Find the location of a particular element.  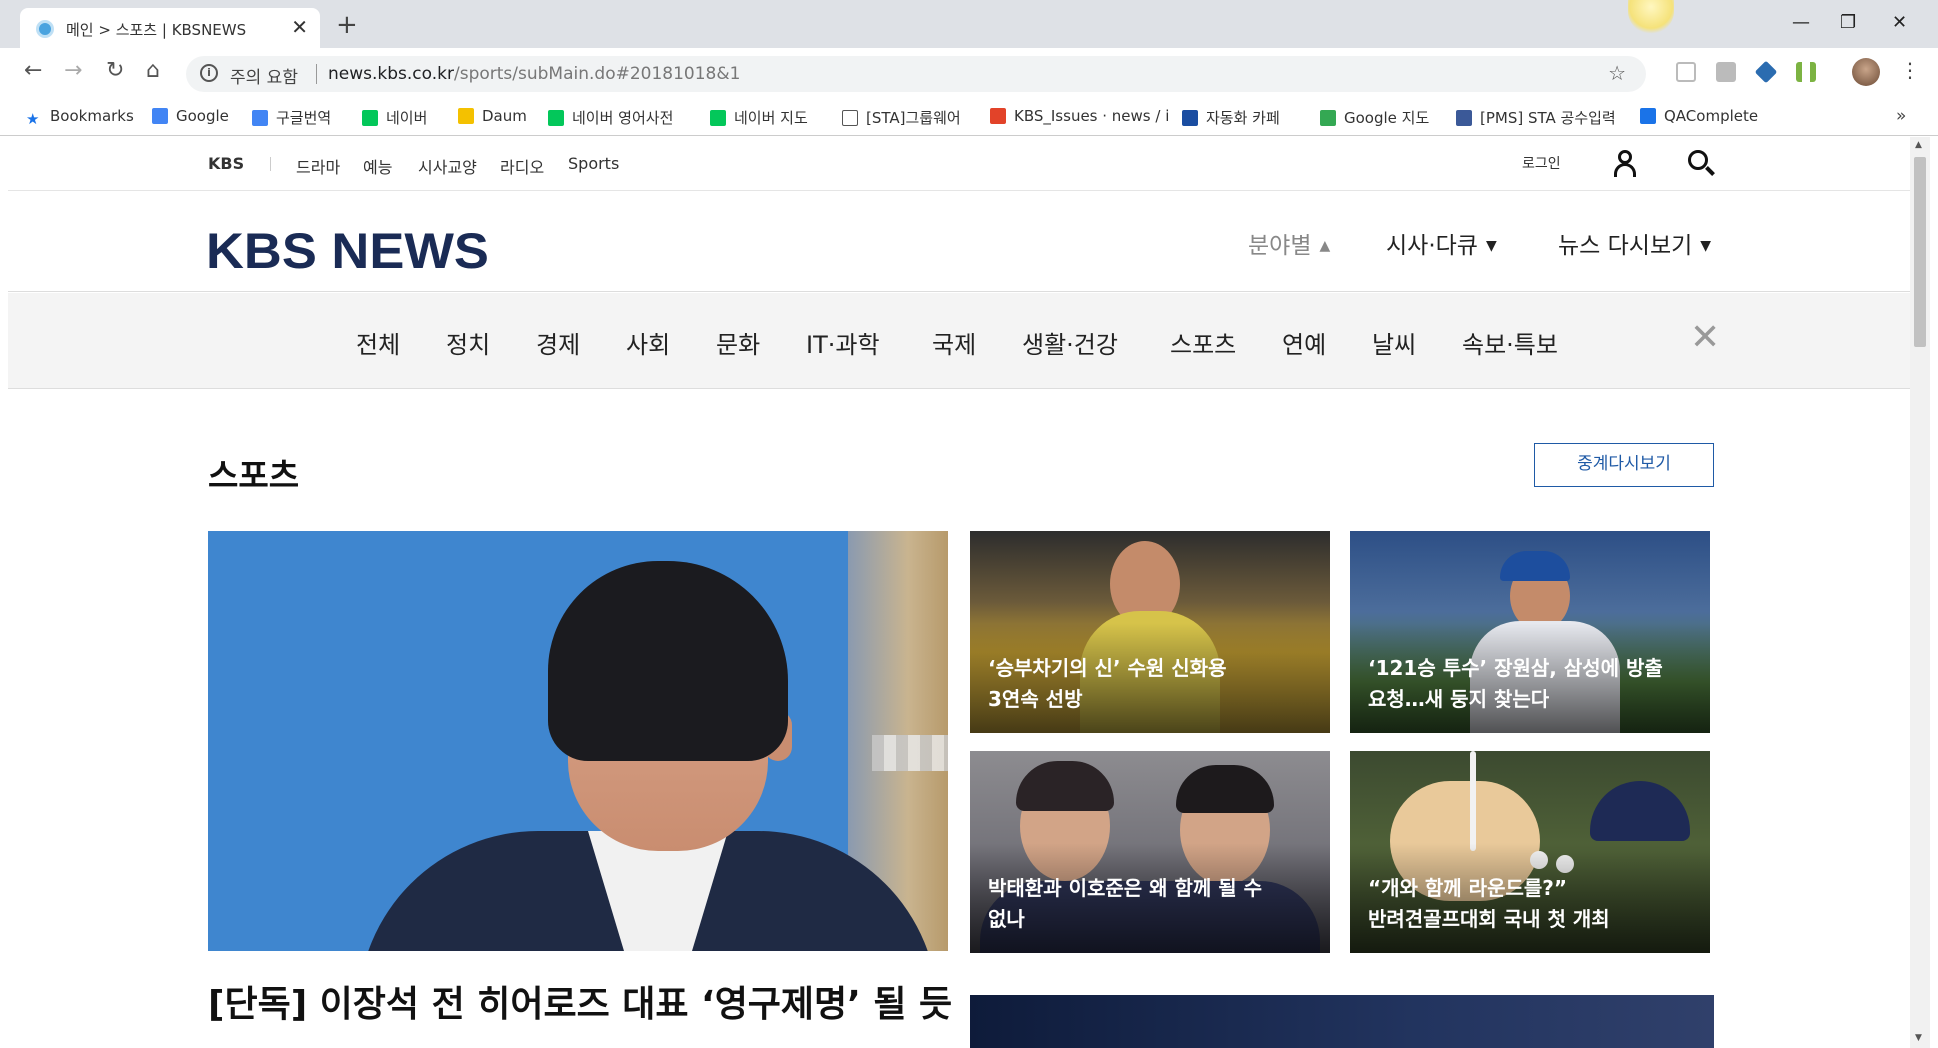

news-card-caption: ‘121승 투수’ 장원삼, 삼성에 방출 요청…새 둥지 찾는다 is located at coordinates (1530, 684).